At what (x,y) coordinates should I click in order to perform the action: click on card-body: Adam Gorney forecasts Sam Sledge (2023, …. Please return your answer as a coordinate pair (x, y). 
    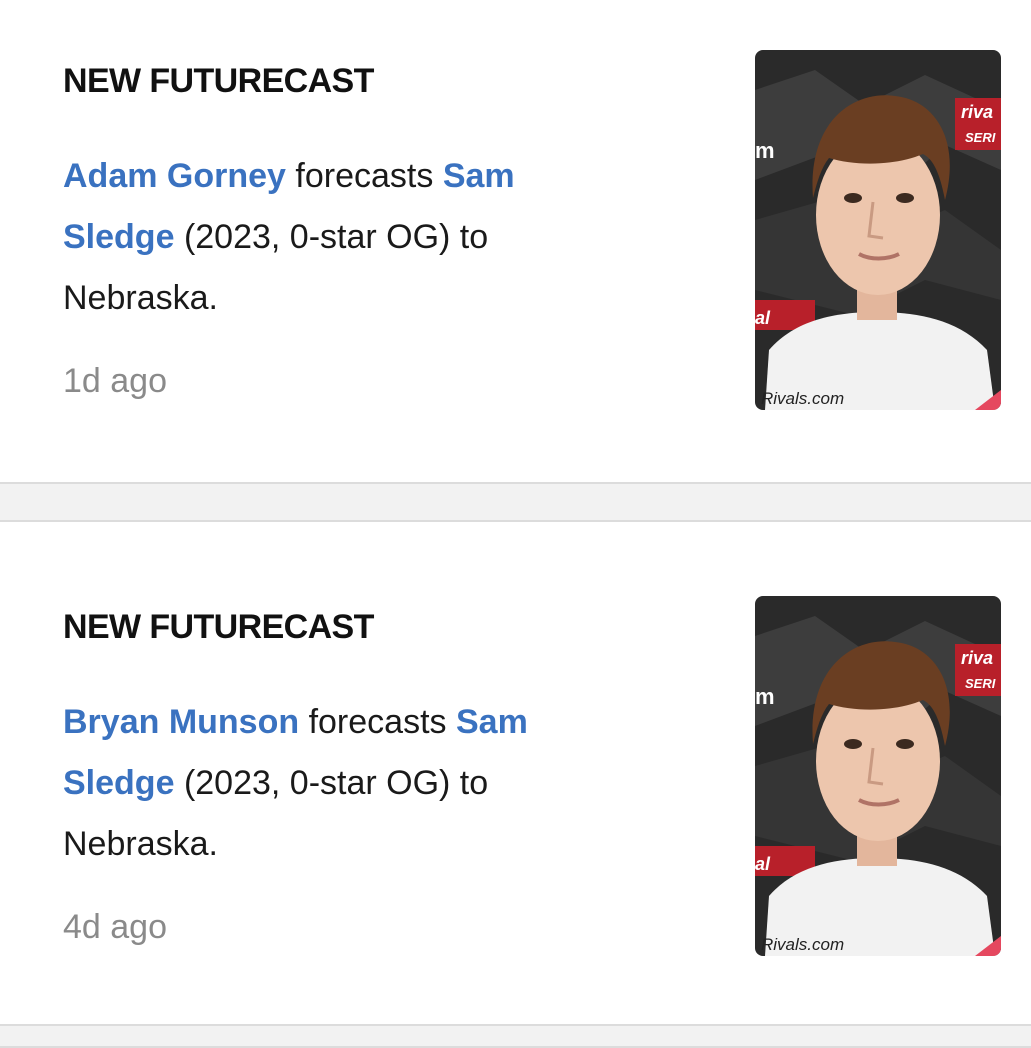
    Looking at the image, I should click on (343, 237).